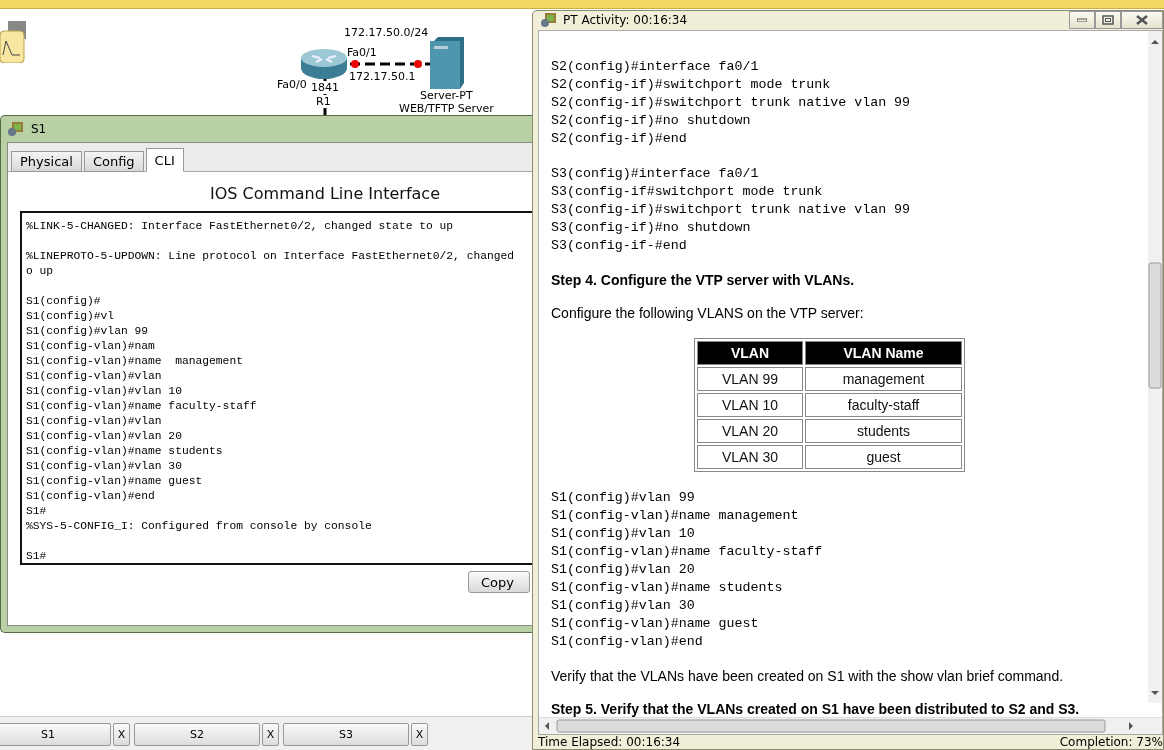 The height and width of the screenshot is (750, 1164). I want to click on completion-status: Completion: 73%, so click(1111, 741).